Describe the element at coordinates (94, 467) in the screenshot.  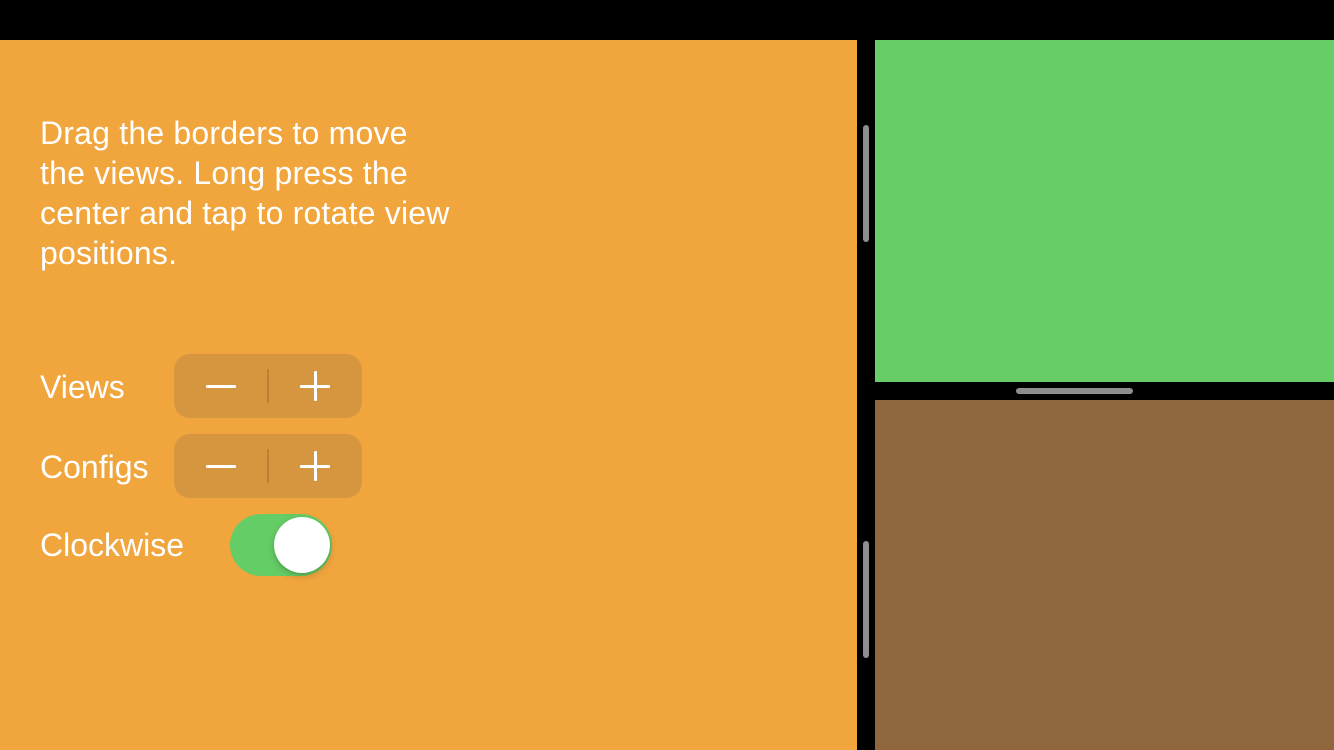
I see `configs-label: Configs` at that location.